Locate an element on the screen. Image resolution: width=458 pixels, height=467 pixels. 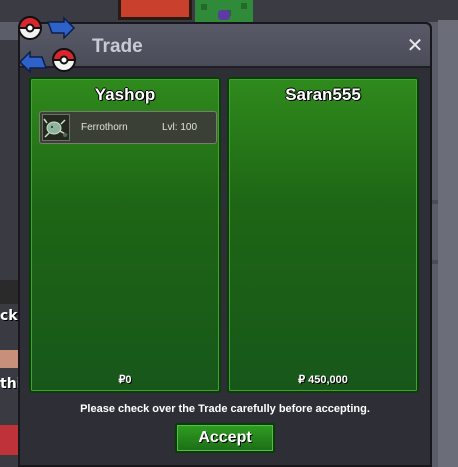
partner-name: Saran555 is located at coordinates (323, 94).